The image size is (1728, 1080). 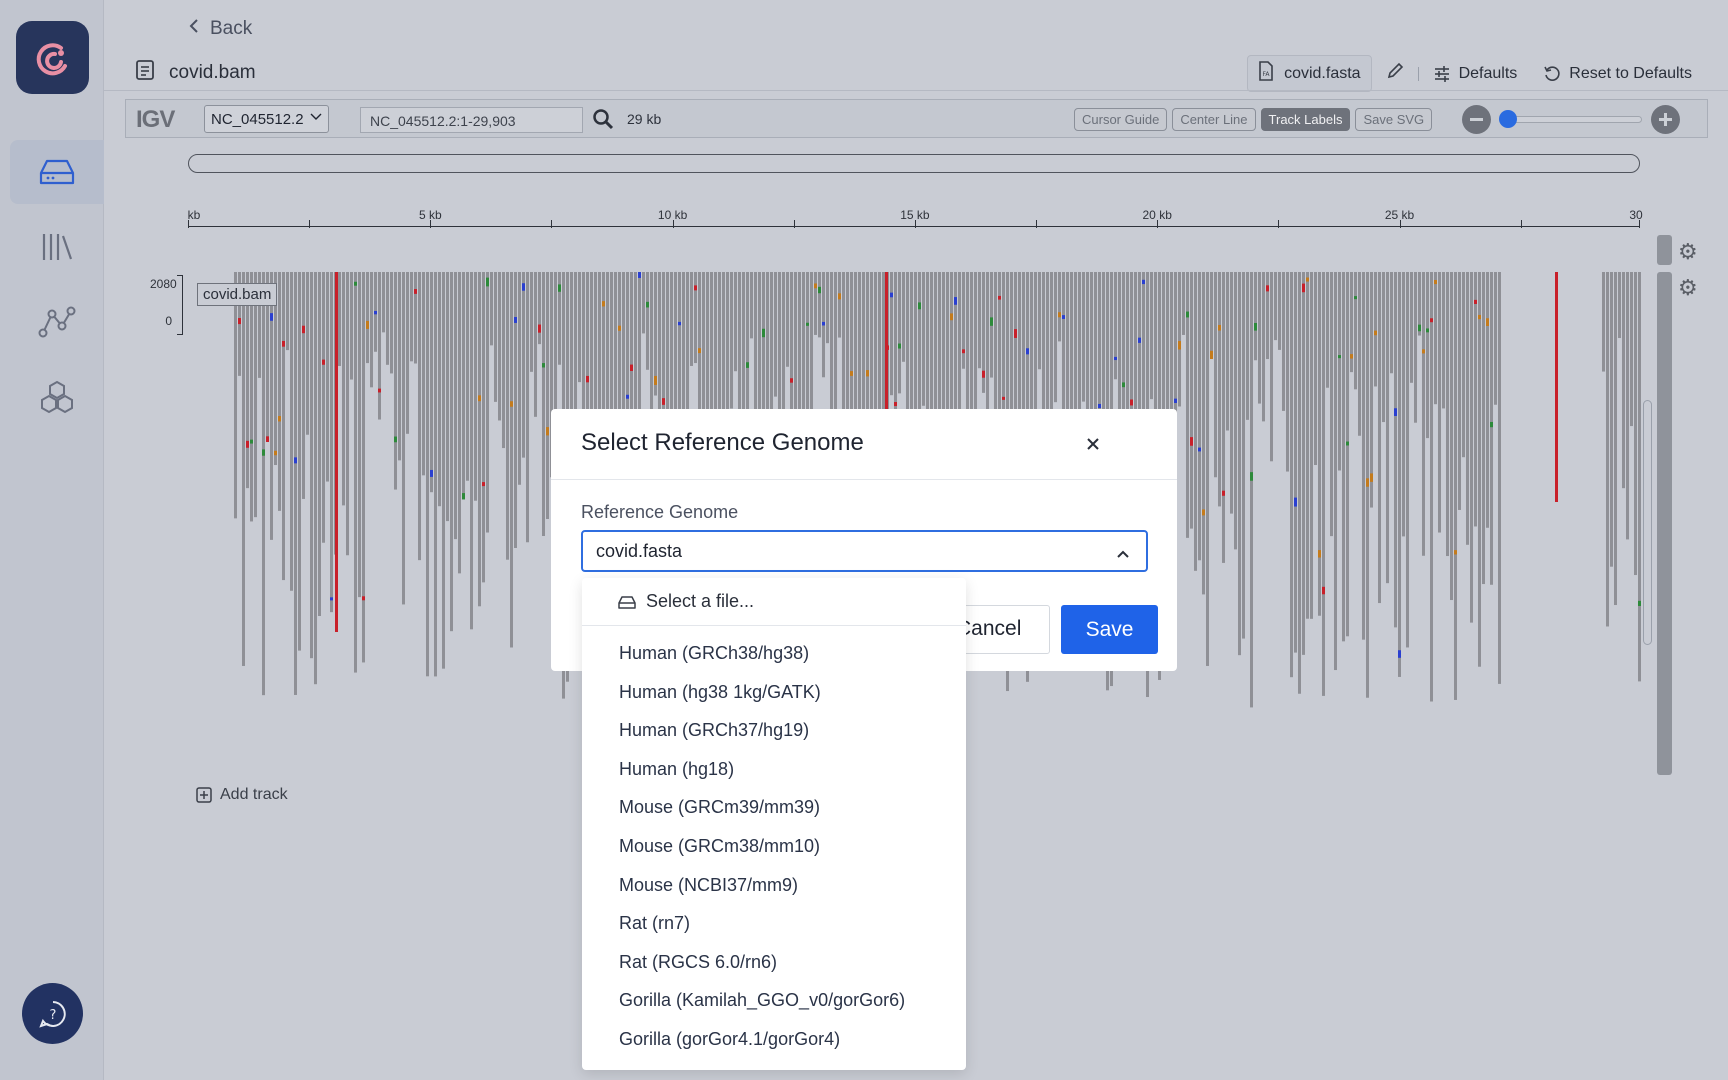 I want to click on genome-option: Gorilla (gorGor4.1/gorGor4), so click(x=774, y=1040).